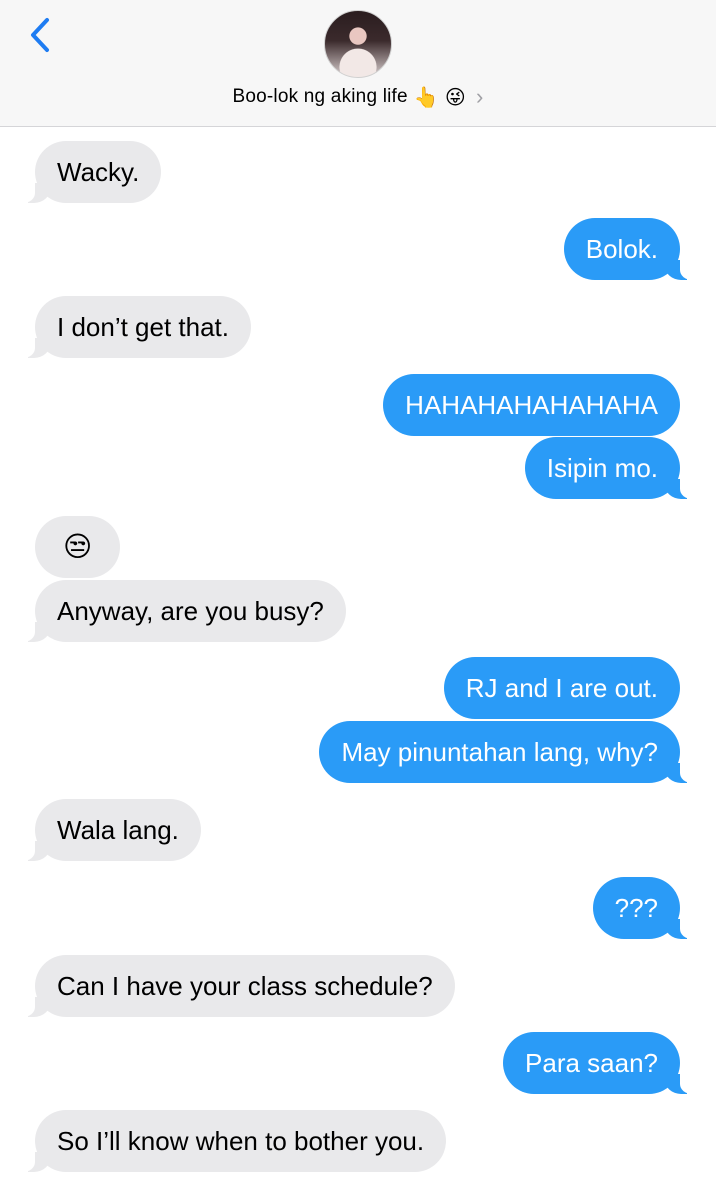  What do you see at coordinates (479, 96) in the screenshot?
I see `chevron-right-icon: ›` at bounding box center [479, 96].